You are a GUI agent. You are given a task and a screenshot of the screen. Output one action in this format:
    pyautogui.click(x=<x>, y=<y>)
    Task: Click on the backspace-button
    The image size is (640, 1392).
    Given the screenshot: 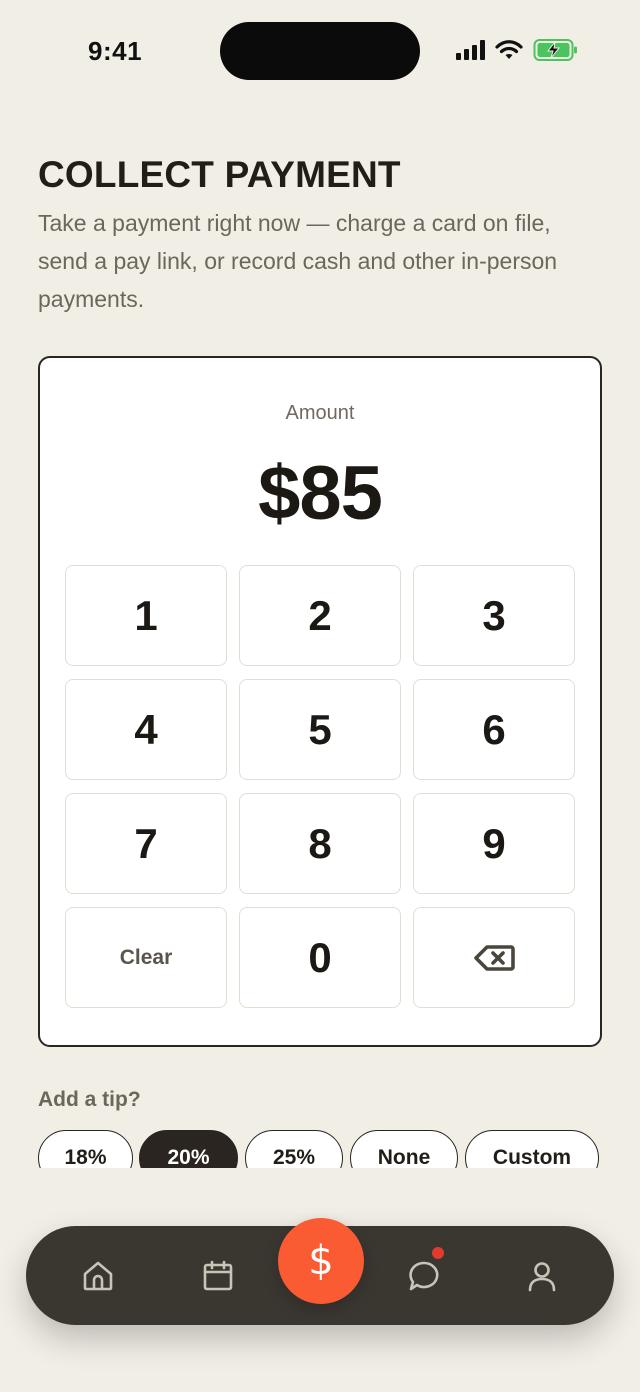 What is the action you would take?
    pyautogui.click(x=494, y=957)
    